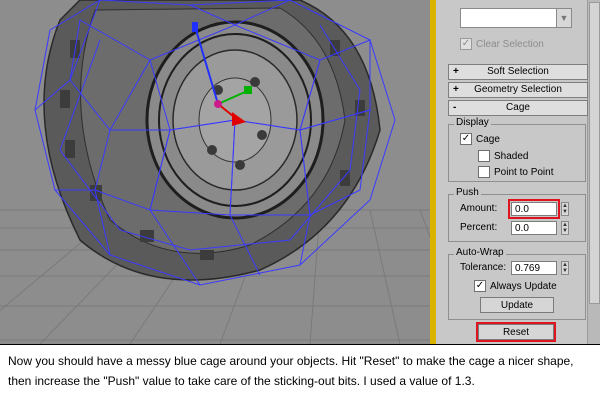 This screenshot has height=400, width=600. I want to click on reset-highlight, so click(516, 332).